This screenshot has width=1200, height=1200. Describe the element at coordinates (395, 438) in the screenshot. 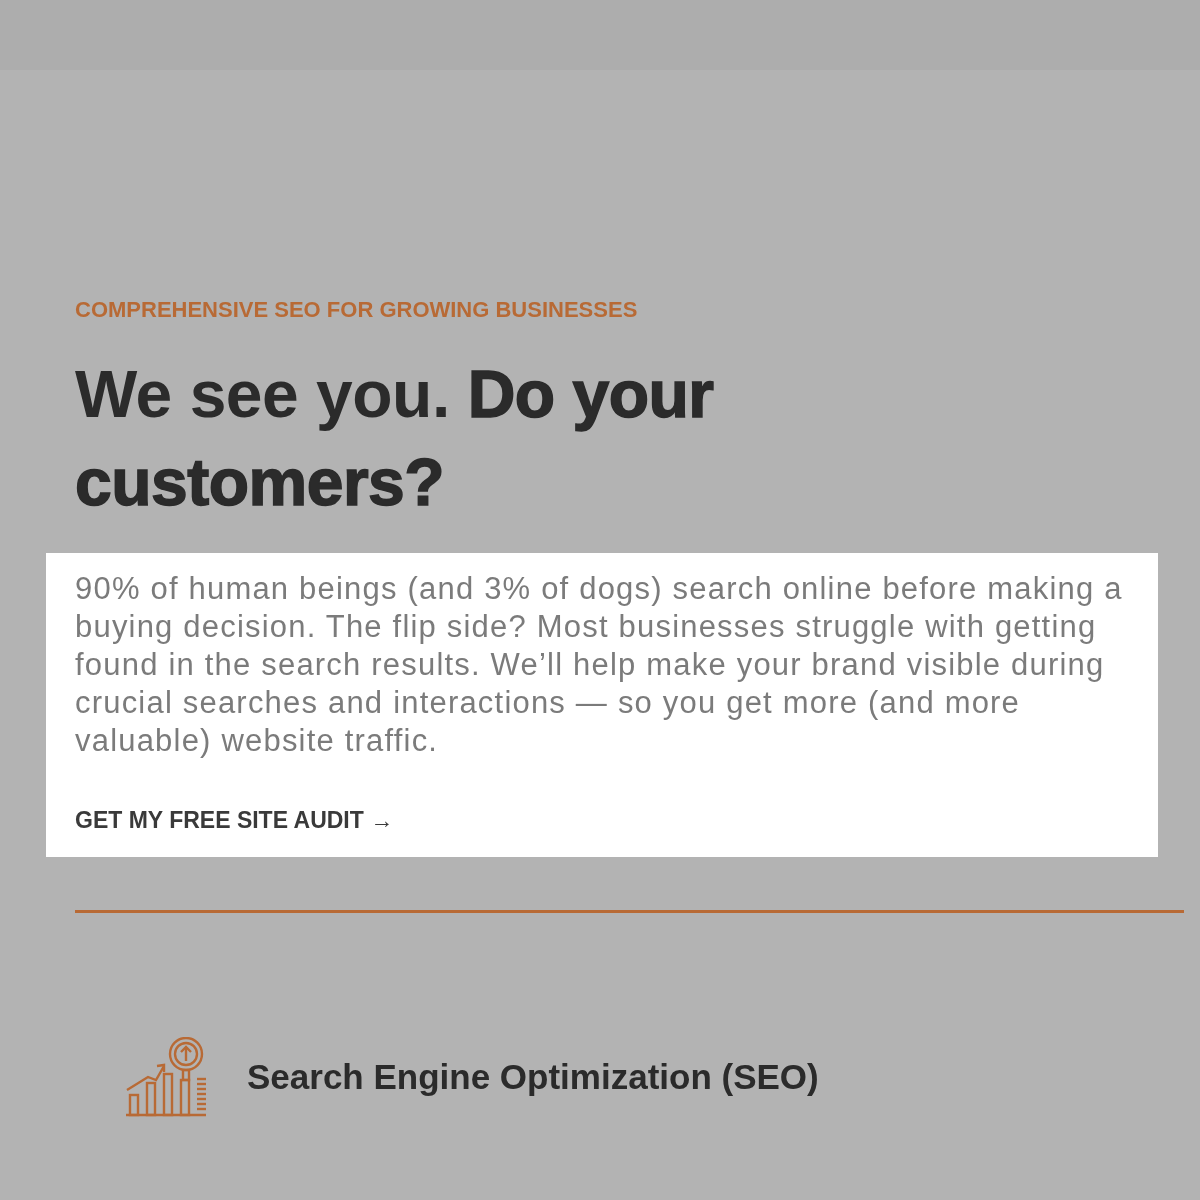

I see `hero-heading: We see you. Do your customers?` at that location.